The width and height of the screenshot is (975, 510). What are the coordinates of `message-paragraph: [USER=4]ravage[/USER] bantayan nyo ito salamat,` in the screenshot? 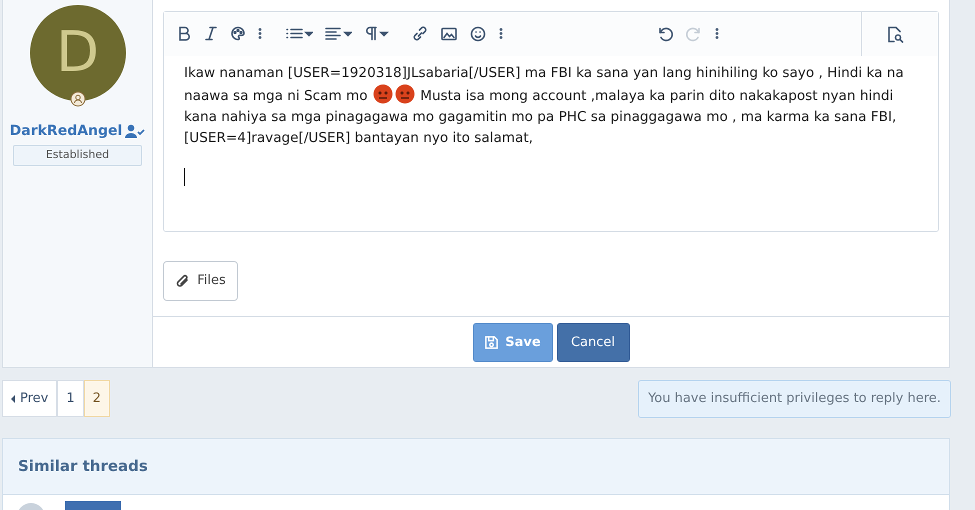 It's located at (359, 138).